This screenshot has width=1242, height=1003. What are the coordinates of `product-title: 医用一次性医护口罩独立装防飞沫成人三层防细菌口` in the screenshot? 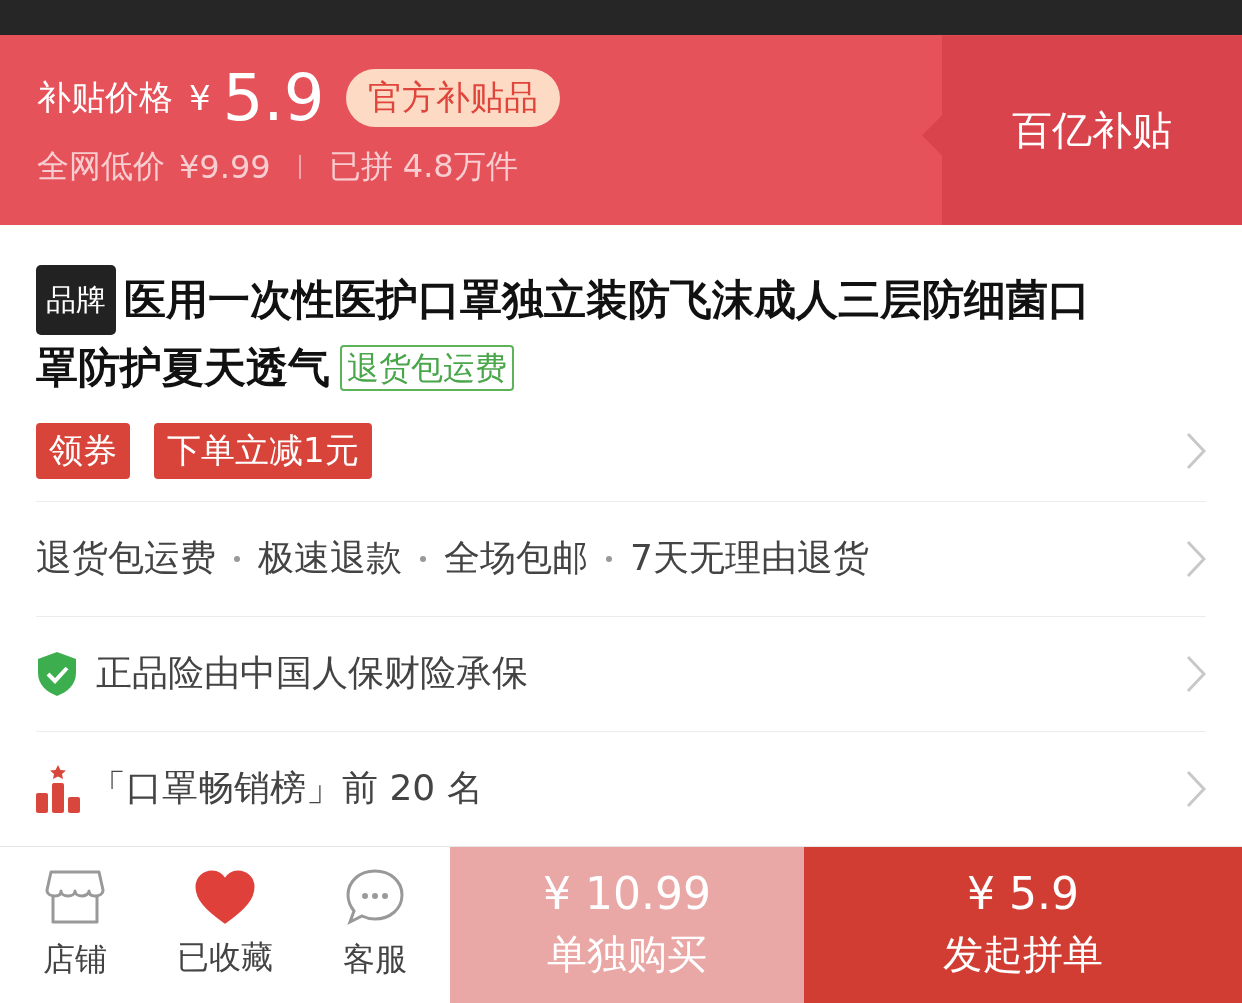 It's located at (607, 299).